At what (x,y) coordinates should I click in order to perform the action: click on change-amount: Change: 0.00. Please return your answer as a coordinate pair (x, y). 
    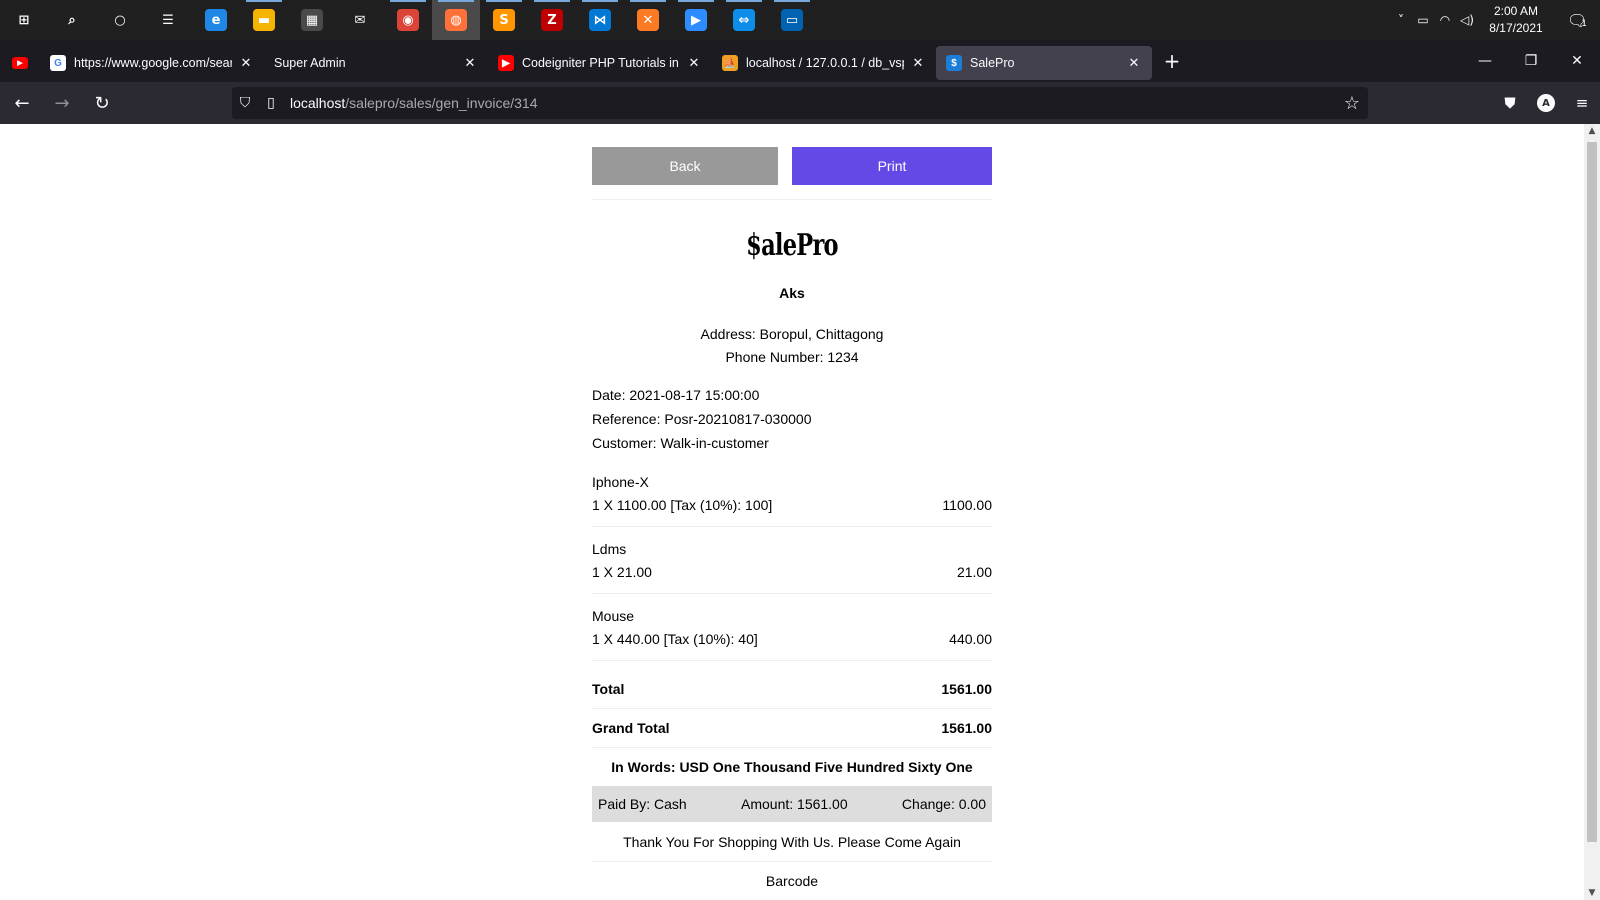
    Looking at the image, I should click on (943, 804).